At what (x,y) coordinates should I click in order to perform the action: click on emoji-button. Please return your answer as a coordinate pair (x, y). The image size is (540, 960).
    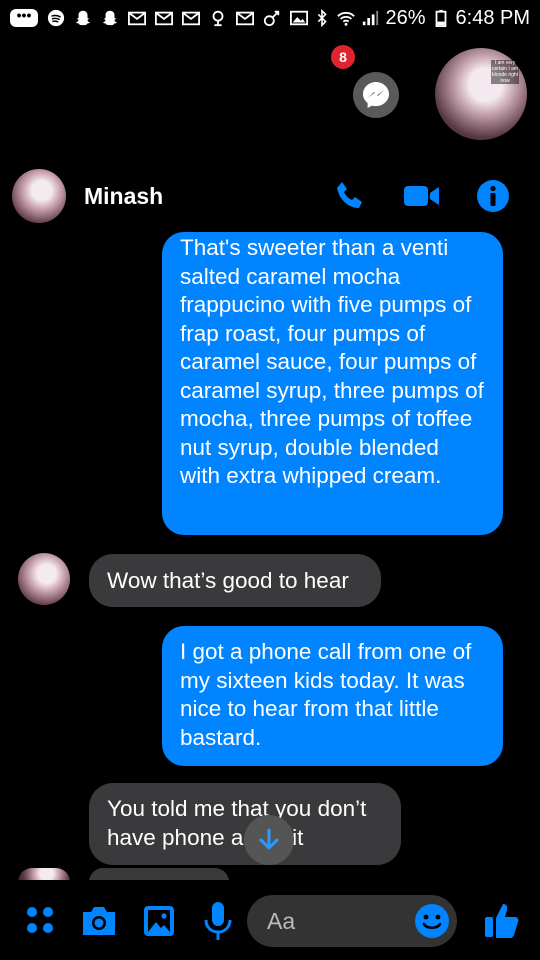
    Looking at the image, I should click on (432, 921).